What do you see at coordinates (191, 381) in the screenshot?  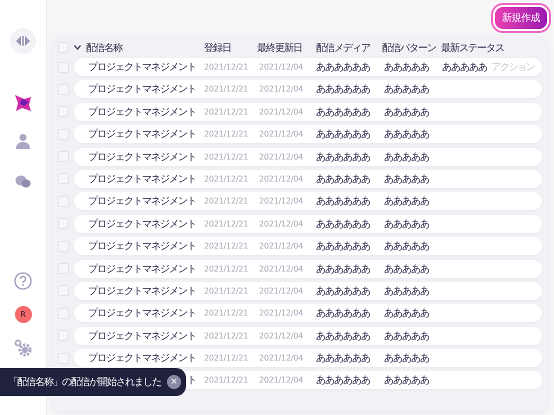 I see `table-cell-text: ト` at bounding box center [191, 381].